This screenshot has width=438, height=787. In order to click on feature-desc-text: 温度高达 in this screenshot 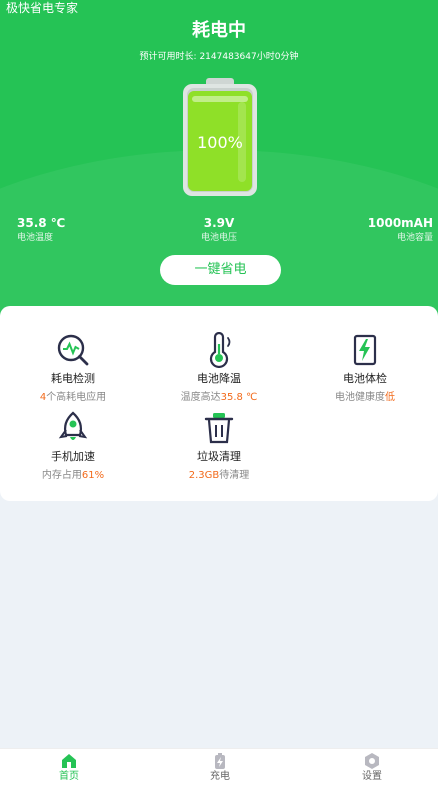, I will do `click(200, 397)`.